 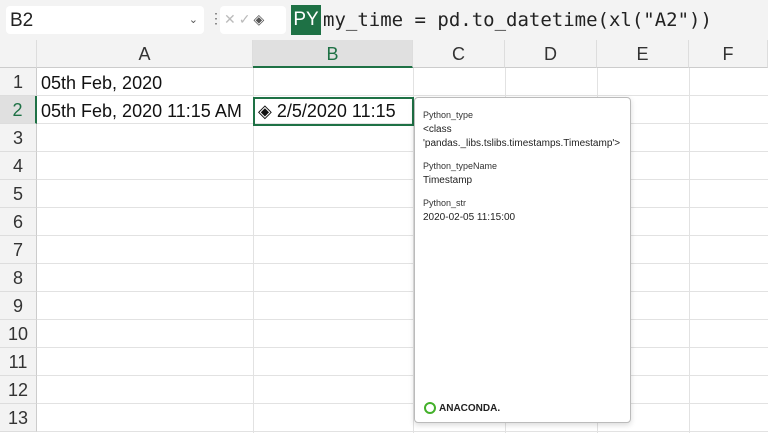 I want to click on python-object-icon: ◈, so click(x=265, y=111).